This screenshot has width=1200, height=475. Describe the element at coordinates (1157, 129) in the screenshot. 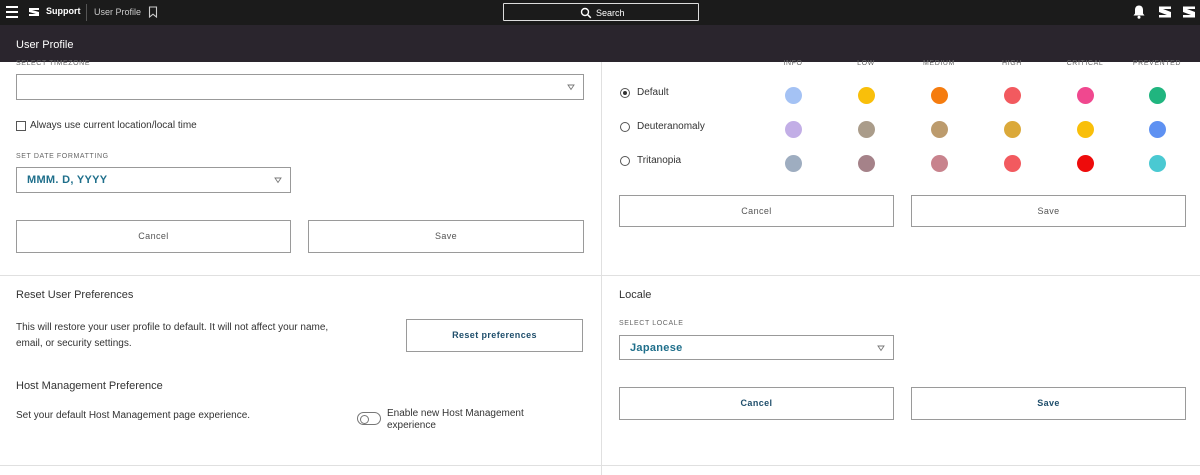

I see `color-swatch-deuteranomaly-prevented` at that location.